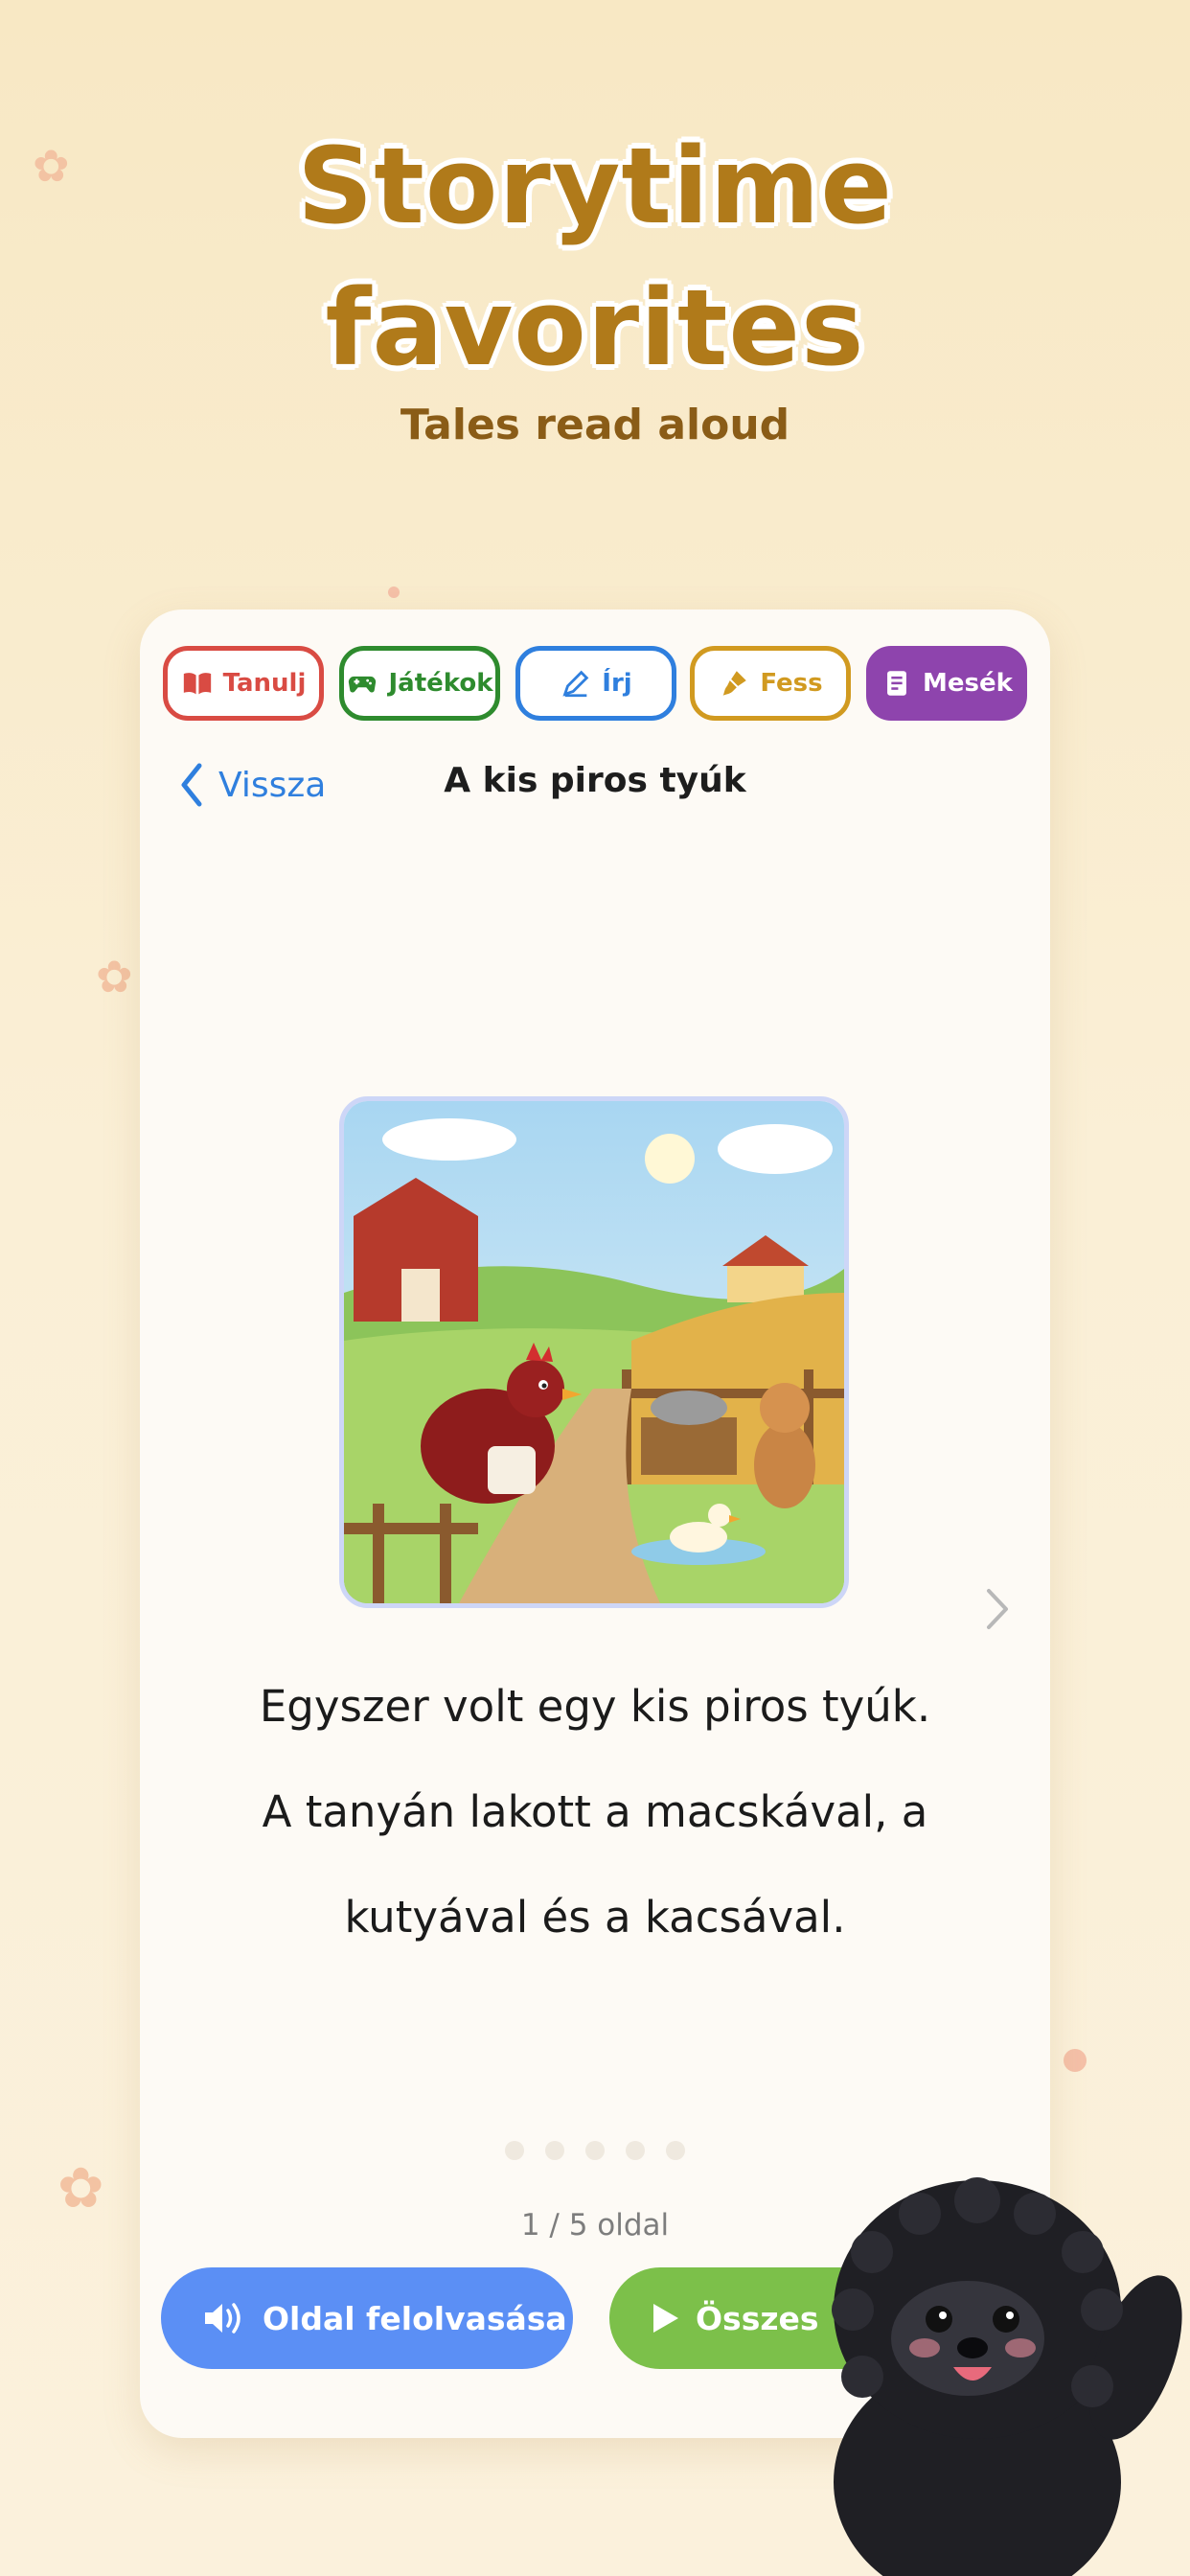 This screenshot has height=2576, width=1190. Describe the element at coordinates (197, 684) in the screenshot. I see `book-icon` at that location.